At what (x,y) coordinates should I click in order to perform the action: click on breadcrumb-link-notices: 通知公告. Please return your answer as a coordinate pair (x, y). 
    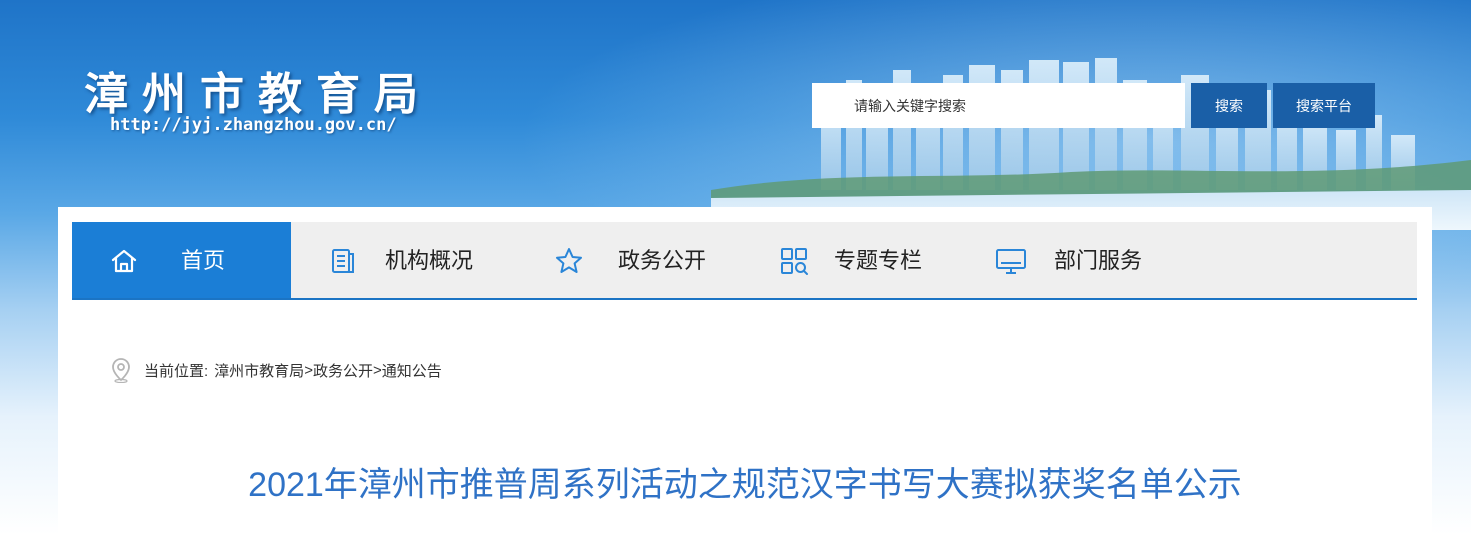
    Looking at the image, I should click on (412, 370).